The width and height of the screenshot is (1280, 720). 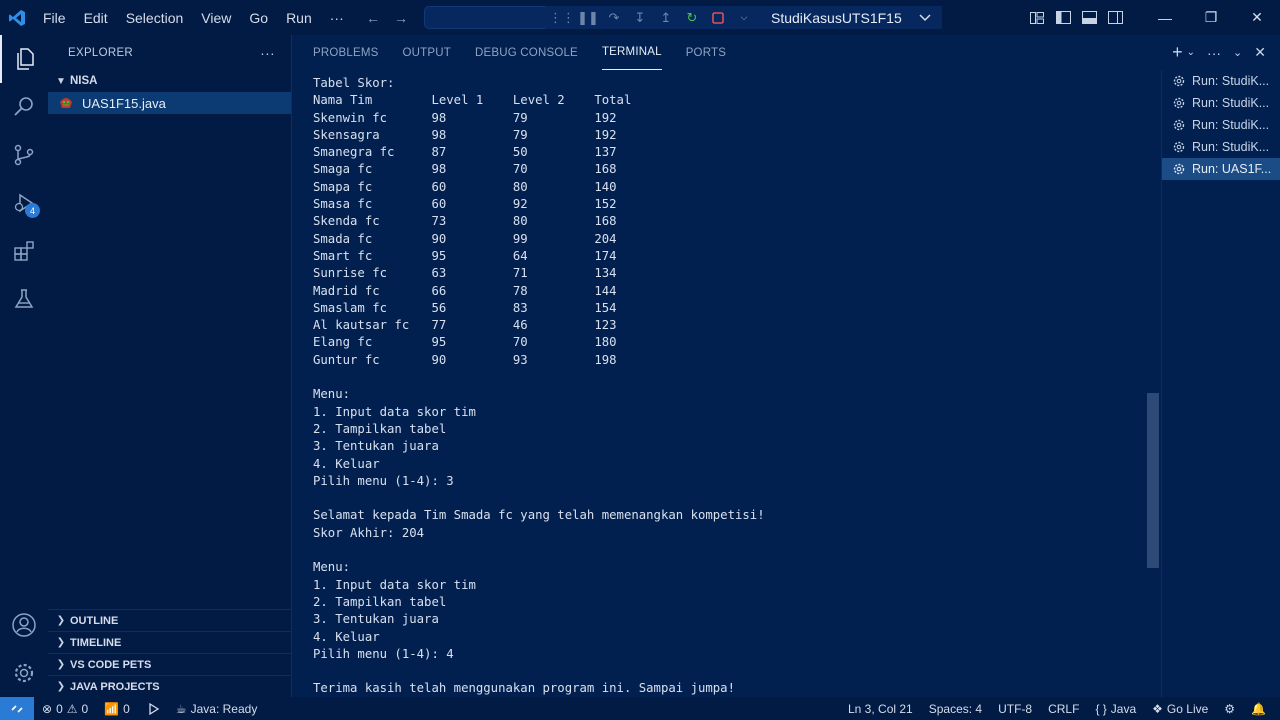 I want to click on debug-toolbar: ⋮⋮ ❚❚ ↷ ↧ ↥ ↻ ⌵ StudiKasusUTS1F15, so click(x=743, y=17).